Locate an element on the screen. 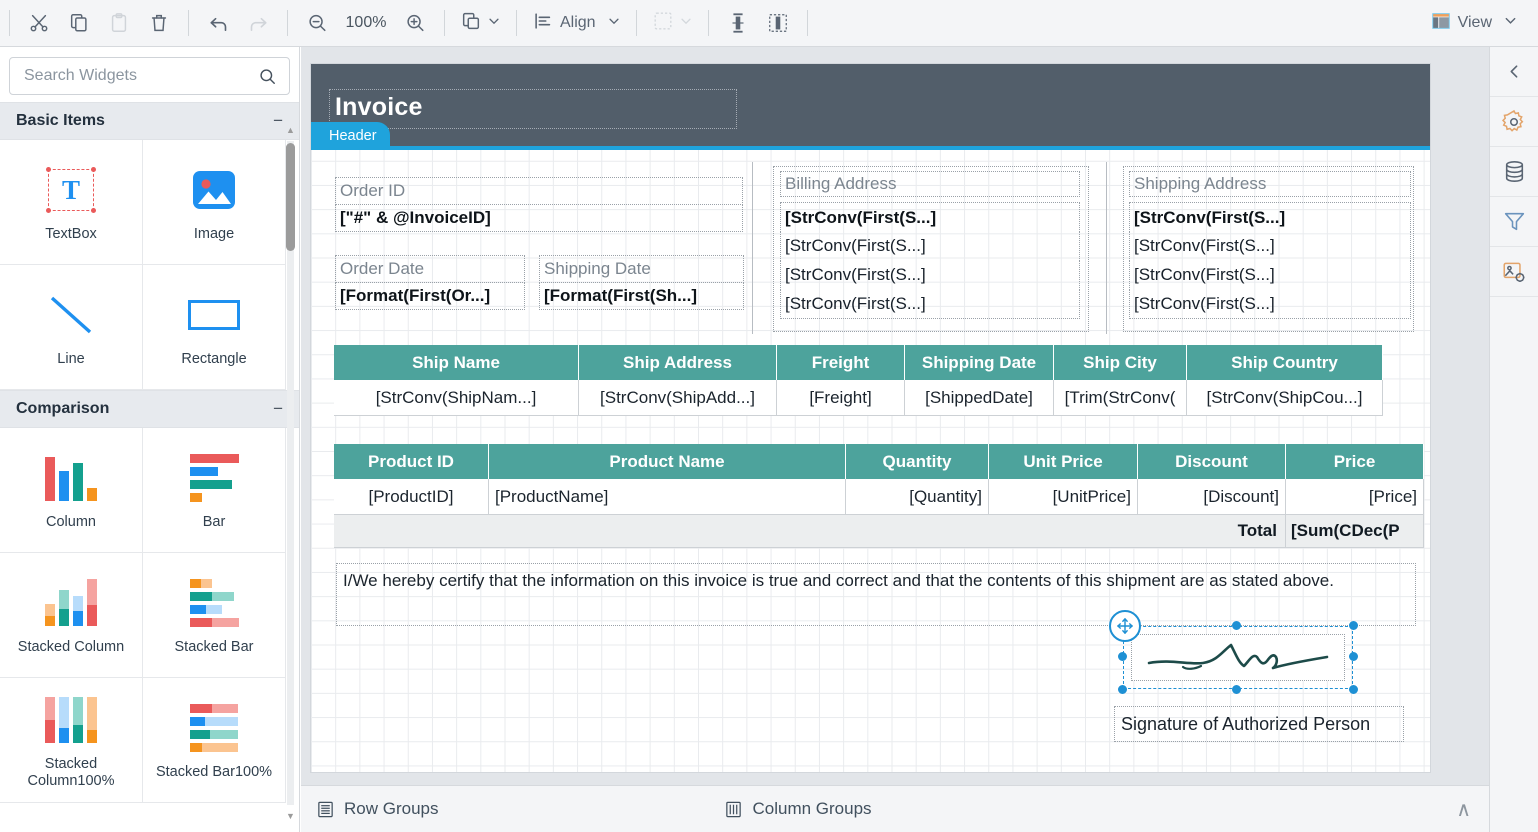 The width and height of the screenshot is (1538, 832). ship-table-cell: [Freight] is located at coordinates (841, 398).